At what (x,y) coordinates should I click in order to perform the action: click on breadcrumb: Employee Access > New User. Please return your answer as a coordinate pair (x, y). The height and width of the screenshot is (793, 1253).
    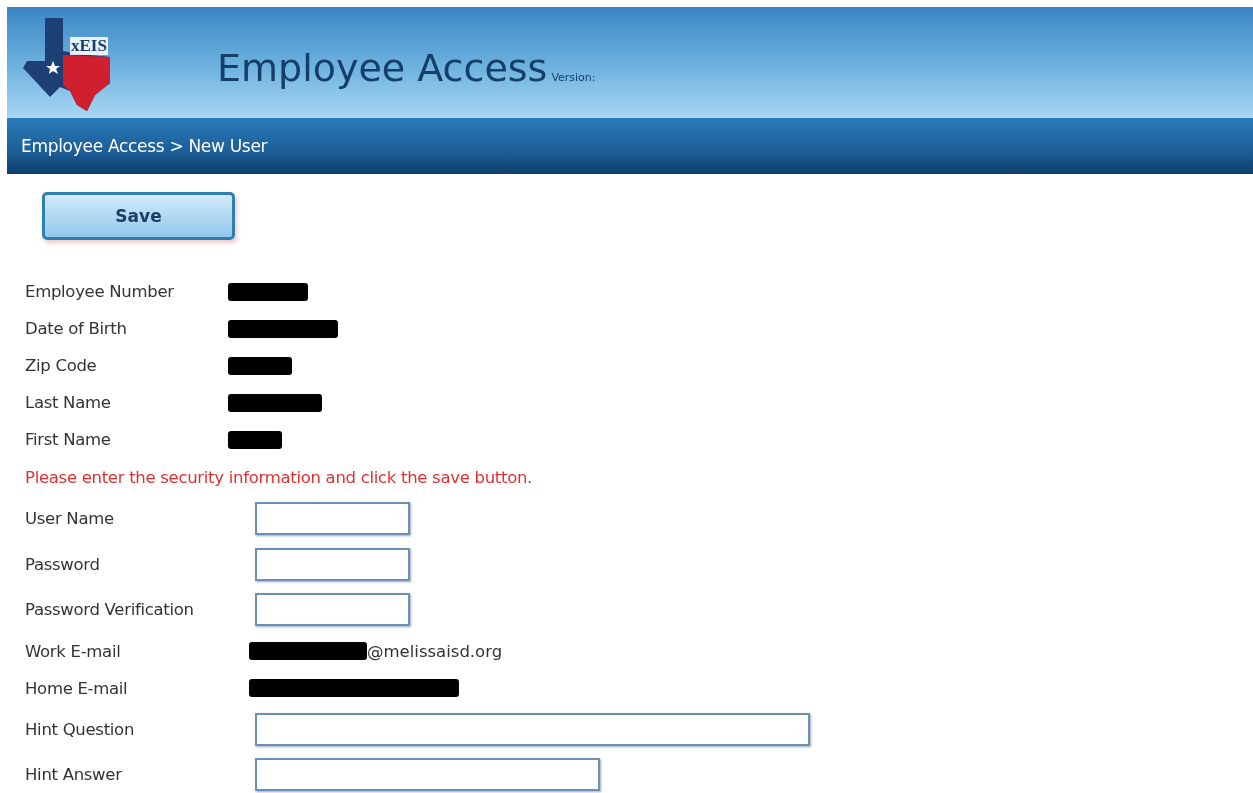
    Looking at the image, I should click on (144, 146).